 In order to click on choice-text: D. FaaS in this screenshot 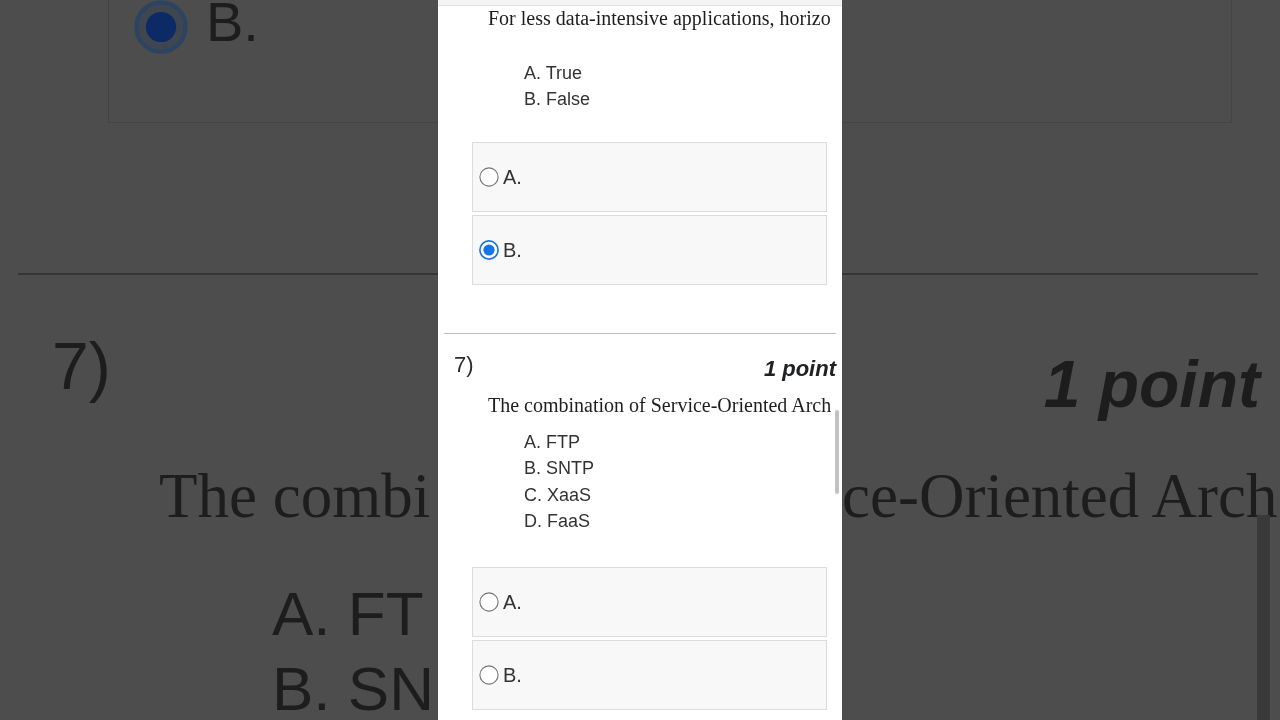, I will do `click(557, 522)`.